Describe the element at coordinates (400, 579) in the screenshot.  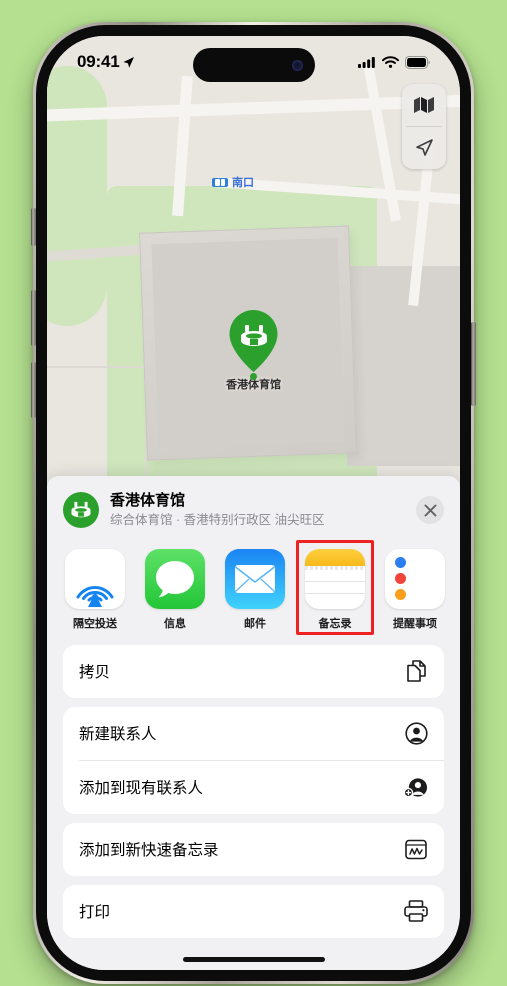
I see `reminder-dot-red` at that location.